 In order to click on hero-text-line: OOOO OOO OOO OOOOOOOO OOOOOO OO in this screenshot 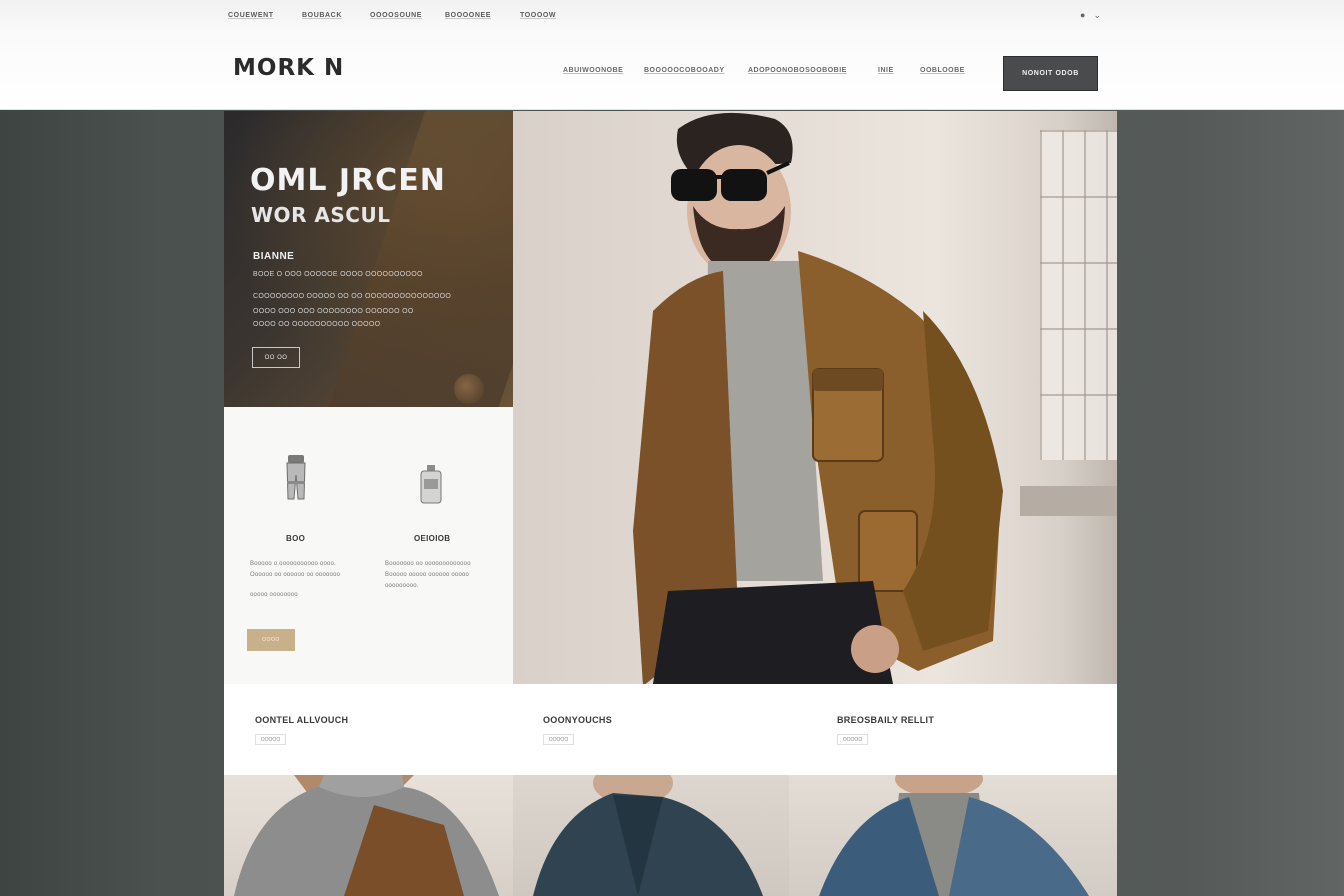, I will do `click(333, 311)`.